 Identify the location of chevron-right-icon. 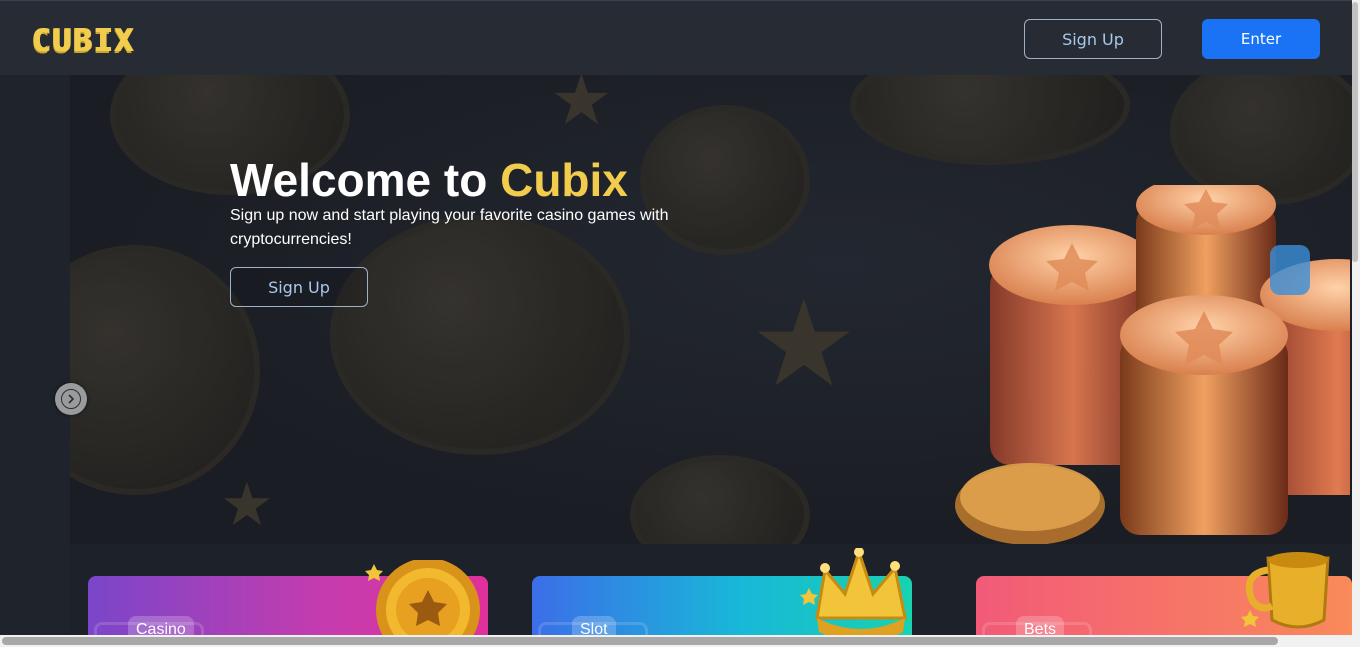
(71, 399).